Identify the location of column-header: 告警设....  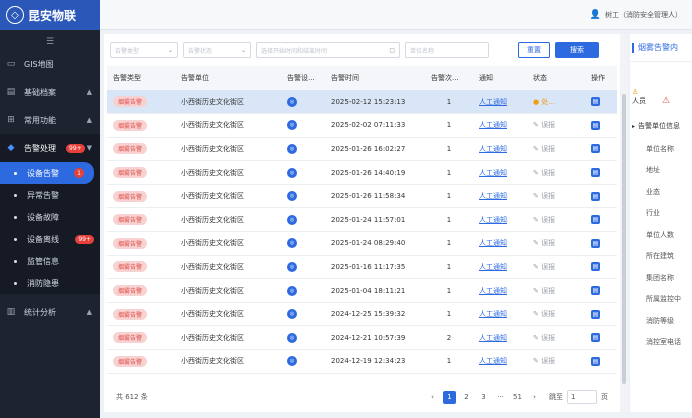
(303, 78).